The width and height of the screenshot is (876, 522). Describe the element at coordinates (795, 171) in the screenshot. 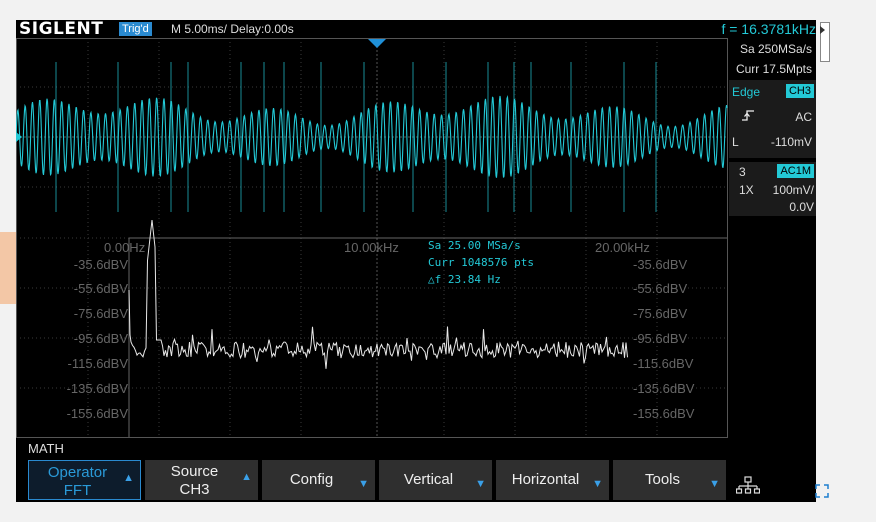

I see `channel-coupling-badge: AC1M` at that location.